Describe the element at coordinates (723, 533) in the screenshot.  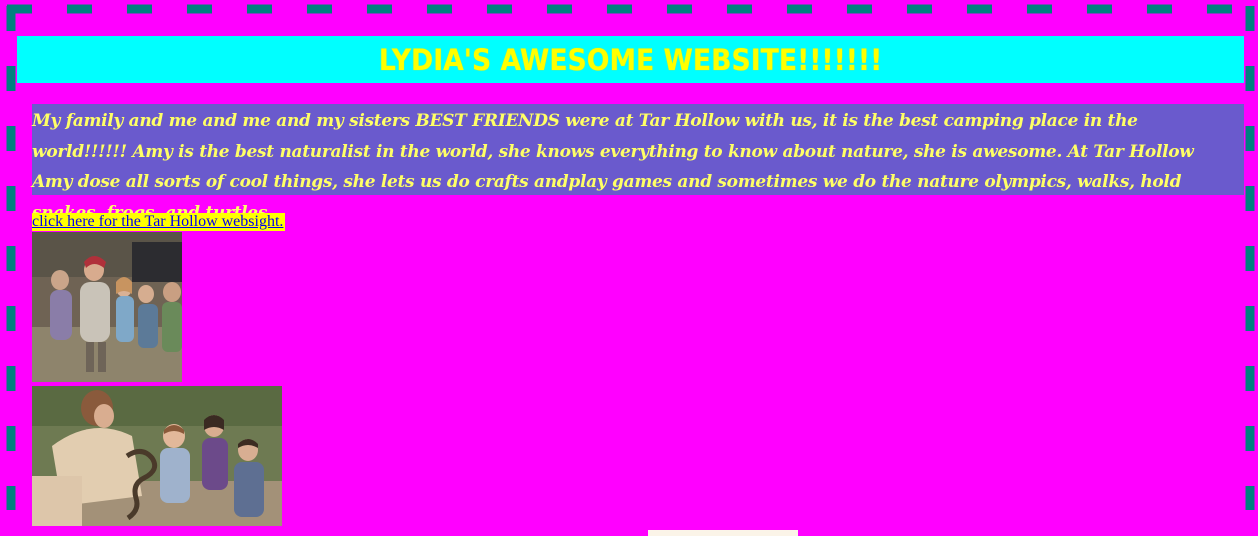
I see `bottom-element` at that location.